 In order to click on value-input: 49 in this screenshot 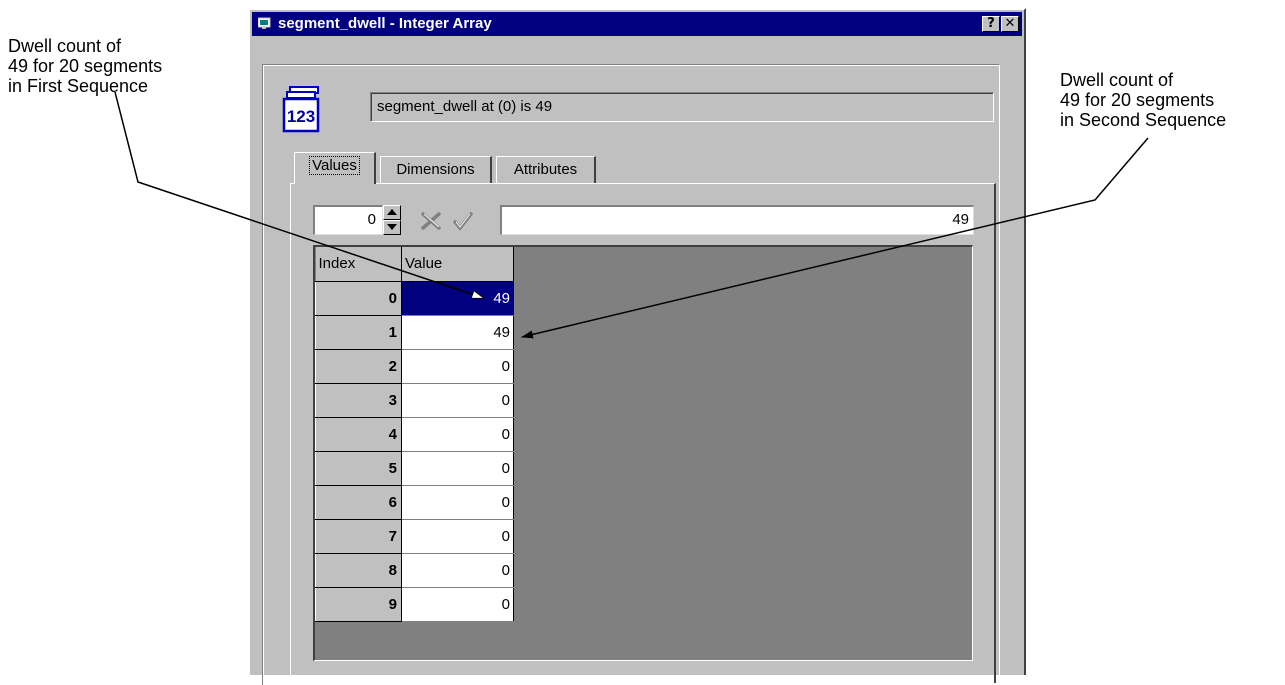, I will do `click(737, 220)`.